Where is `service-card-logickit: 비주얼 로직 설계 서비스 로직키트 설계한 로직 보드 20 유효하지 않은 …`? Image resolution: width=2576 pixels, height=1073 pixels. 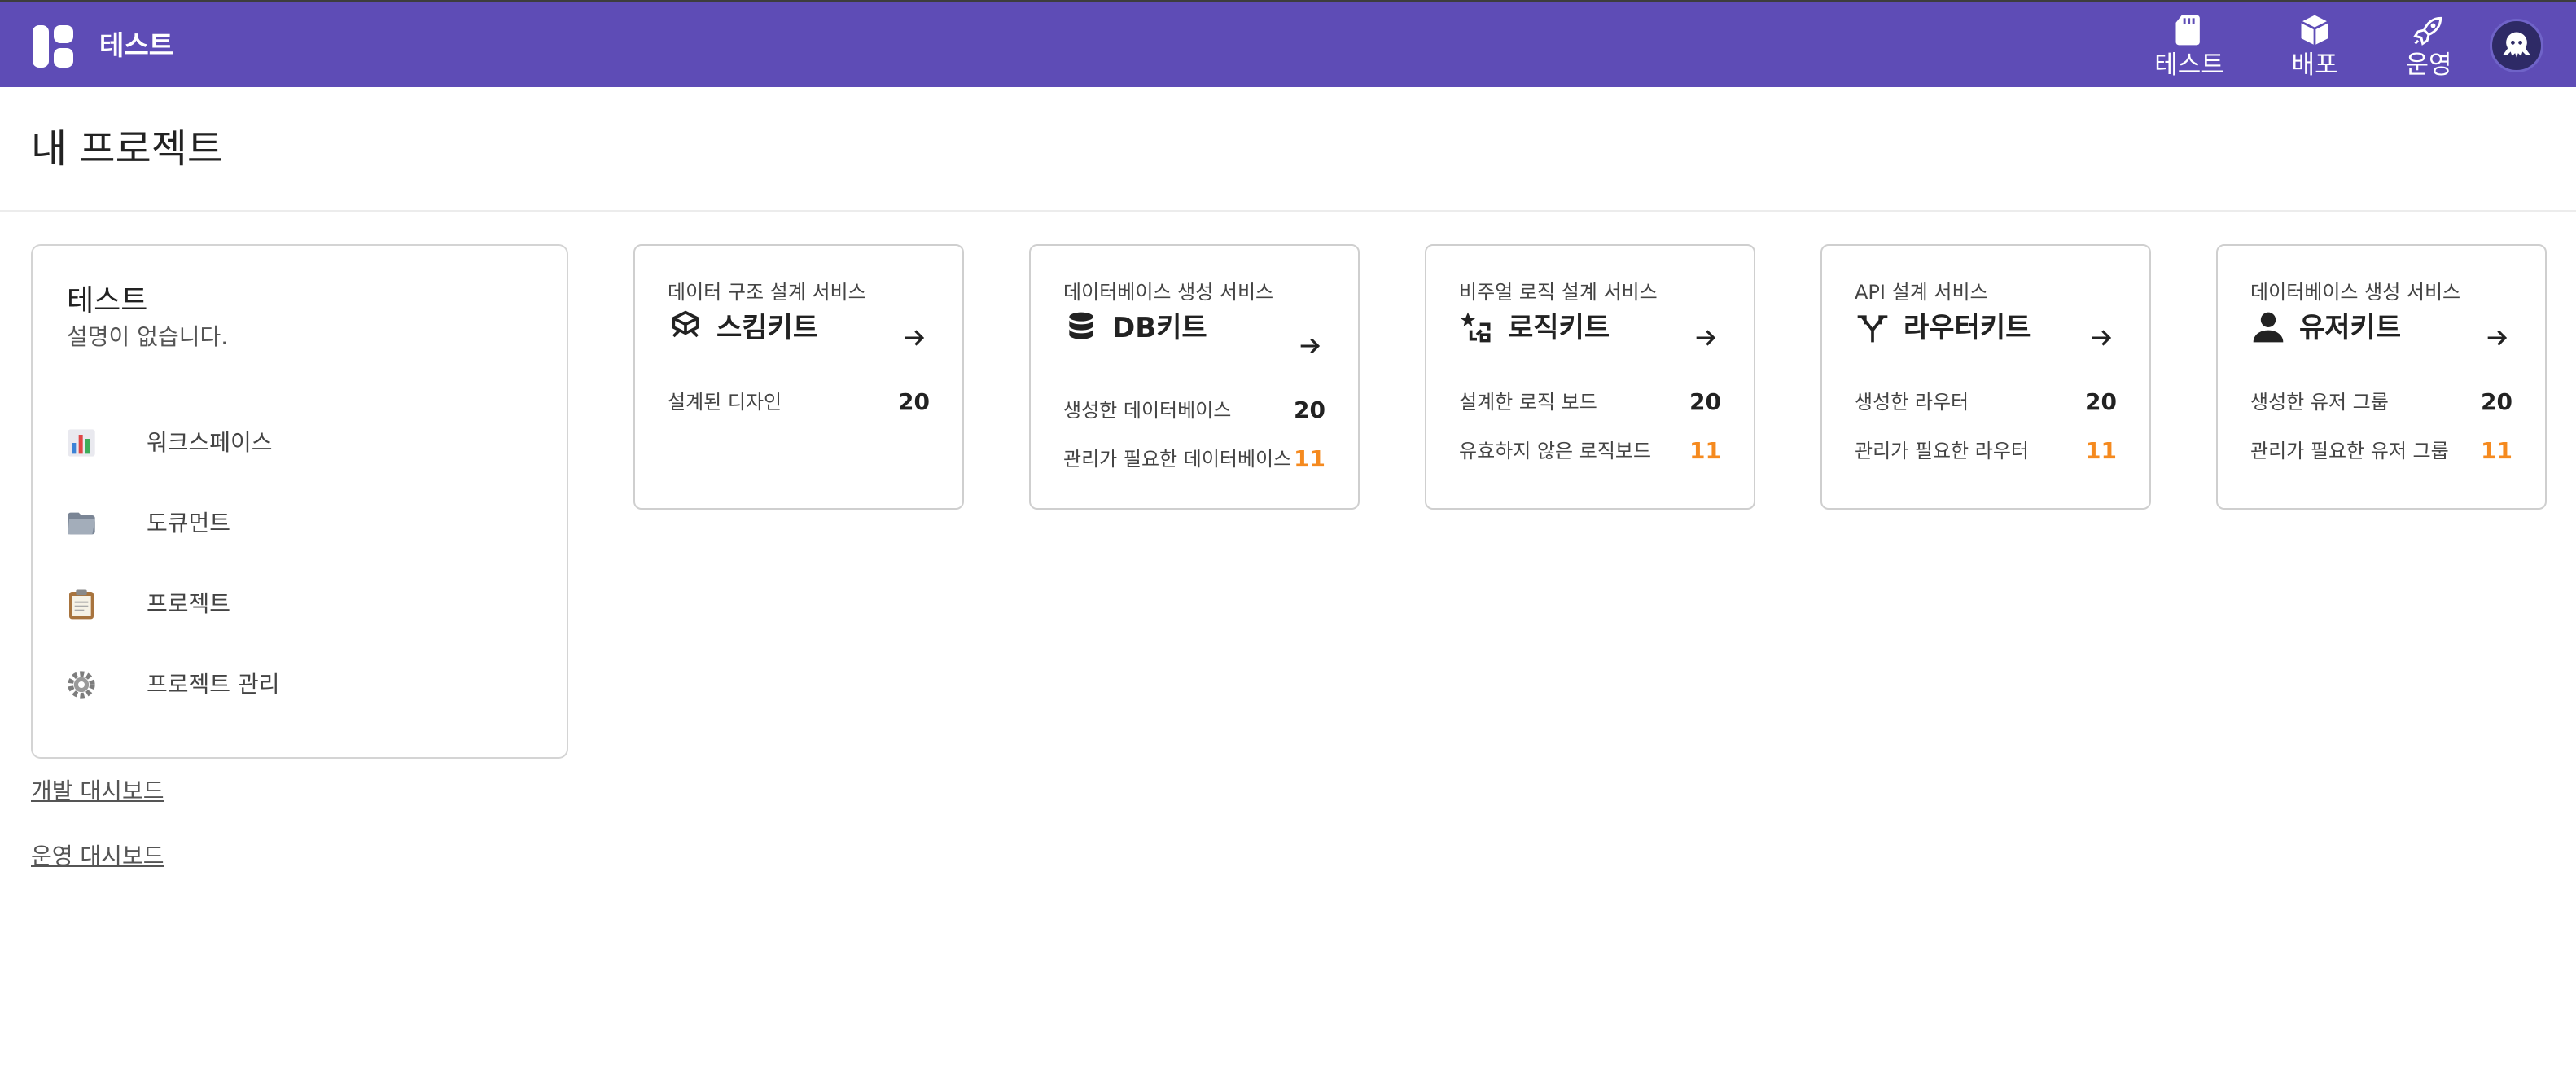
service-card-logickit: 비주얼 로직 설계 서비스 로직키트 설계한 로직 보드 20 유효하지 않은 … is located at coordinates (1590, 377).